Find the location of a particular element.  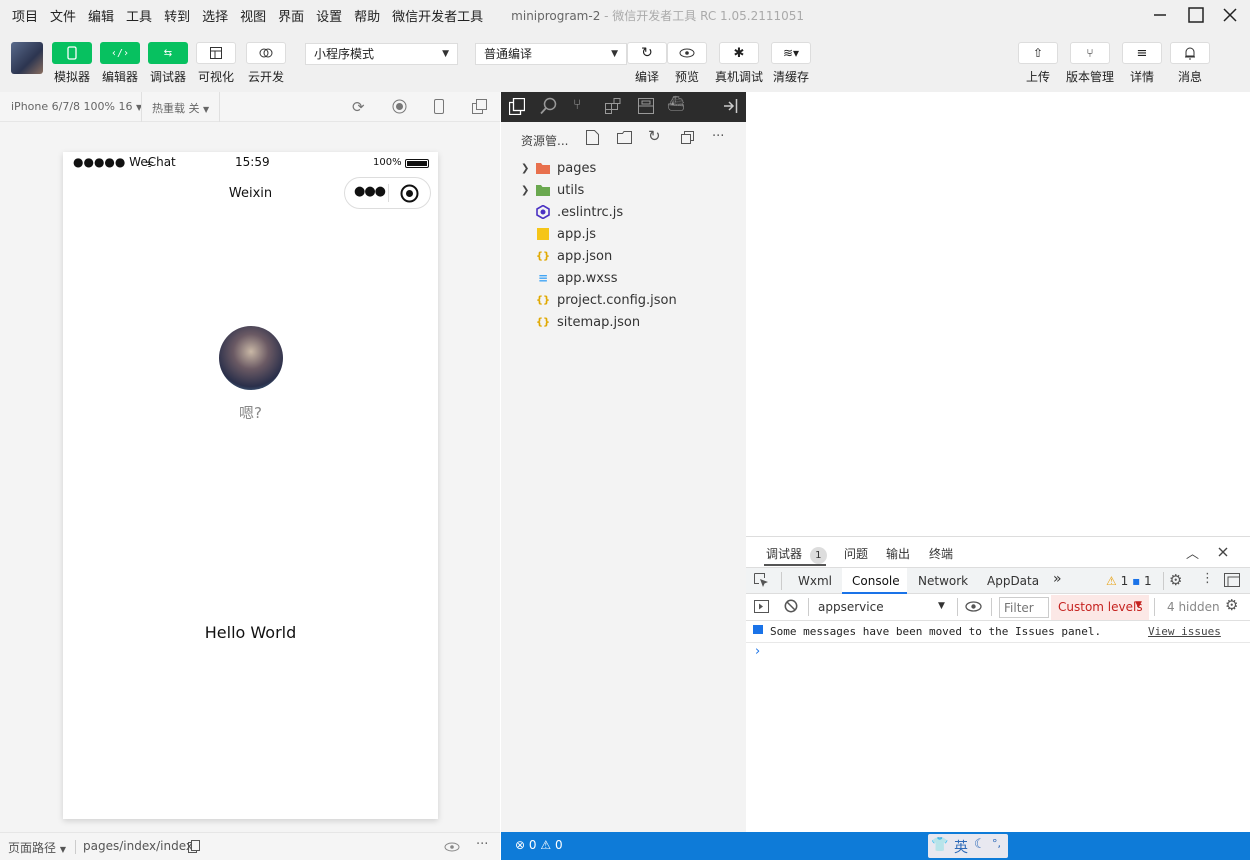

minimize-button is located at coordinates (1160, 15).